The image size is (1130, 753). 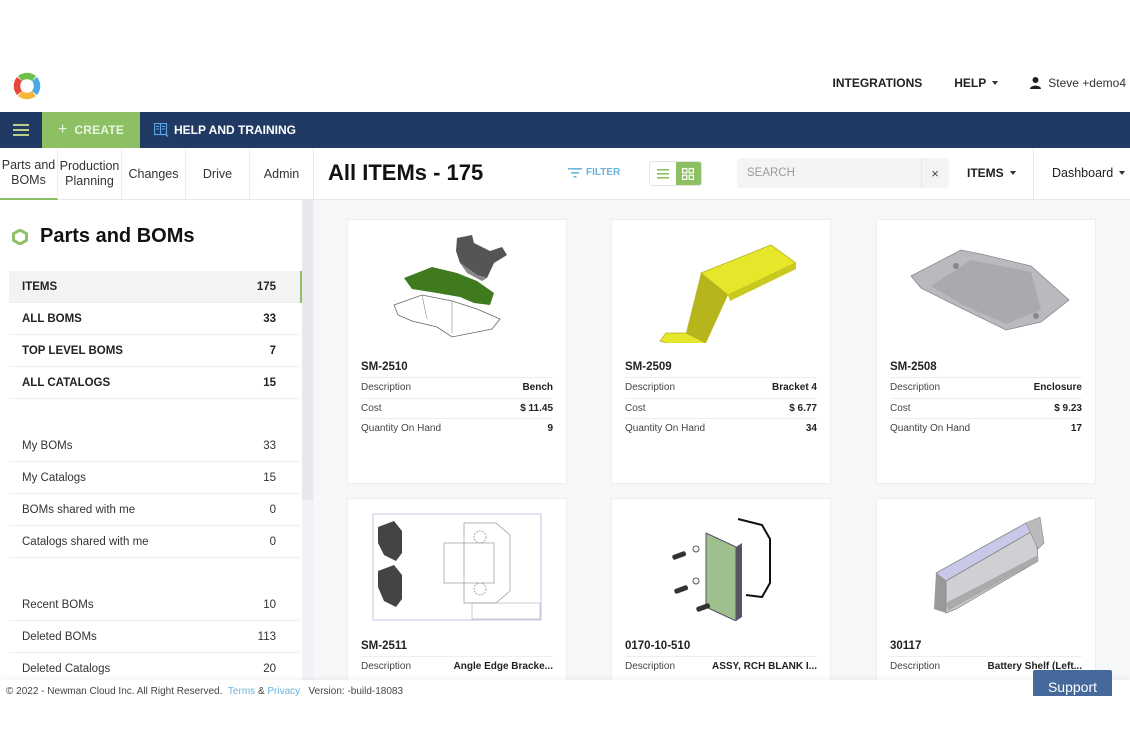 I want to click on page-bottom, so click(x=565, y=725).